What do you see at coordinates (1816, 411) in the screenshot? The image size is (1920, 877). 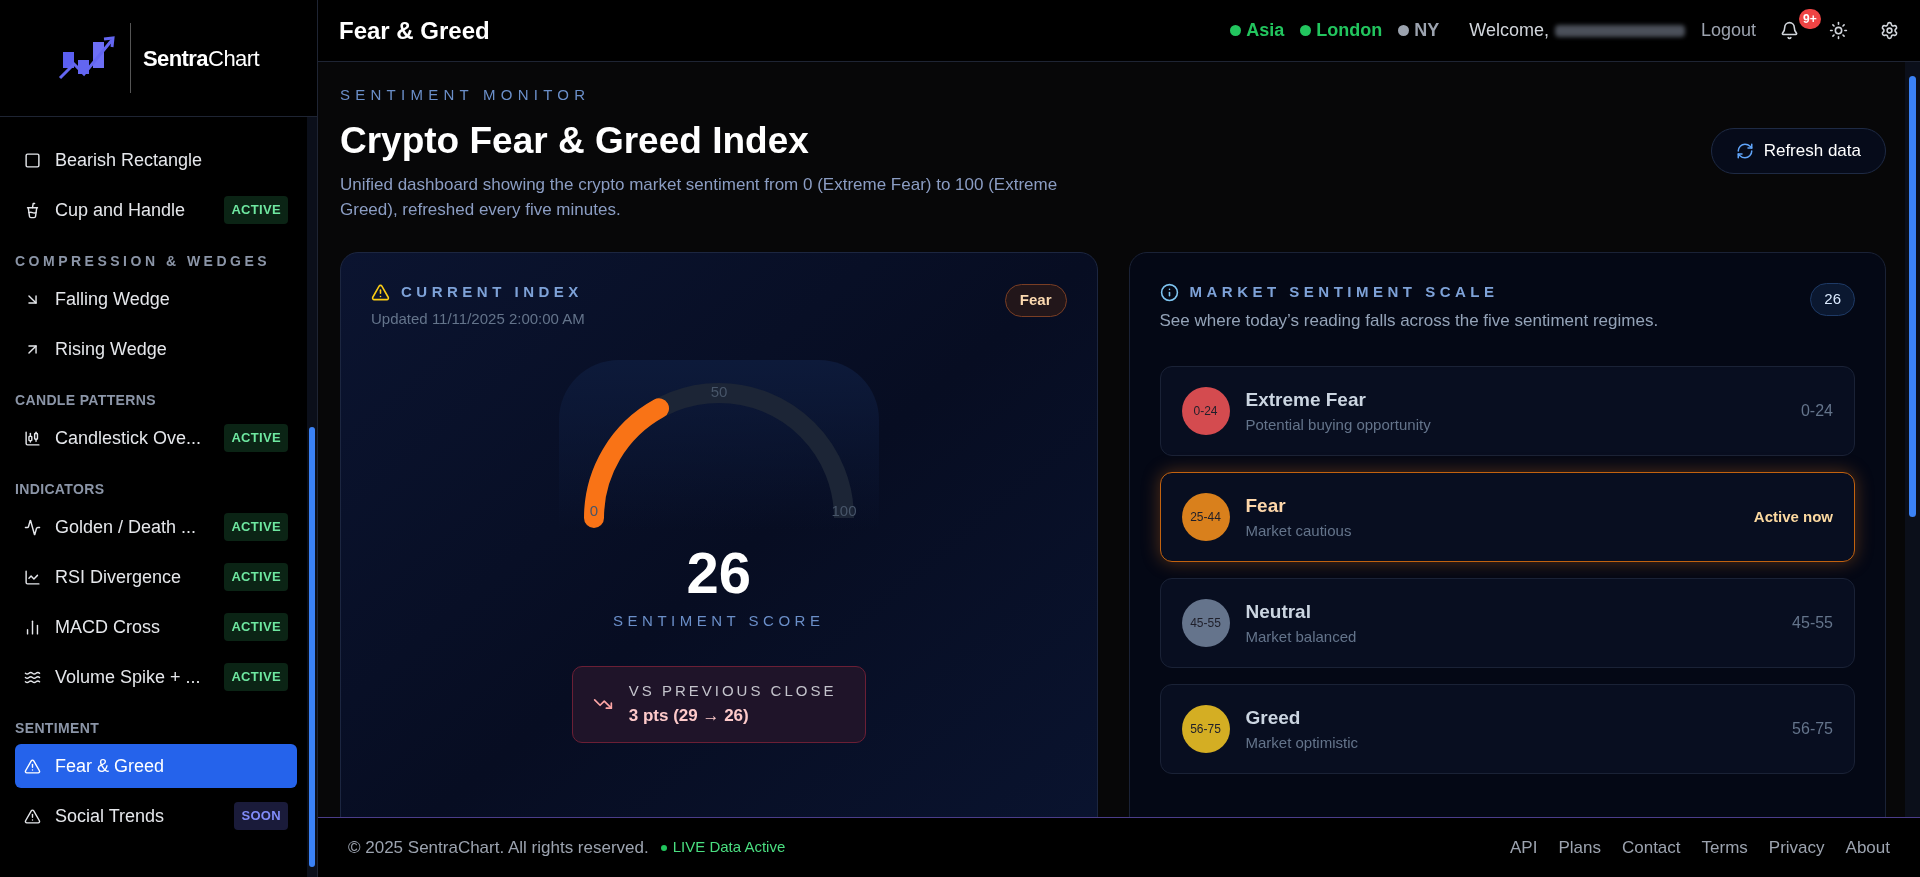 I see `row-range: 0-24` at bounding box center [1816, 411].